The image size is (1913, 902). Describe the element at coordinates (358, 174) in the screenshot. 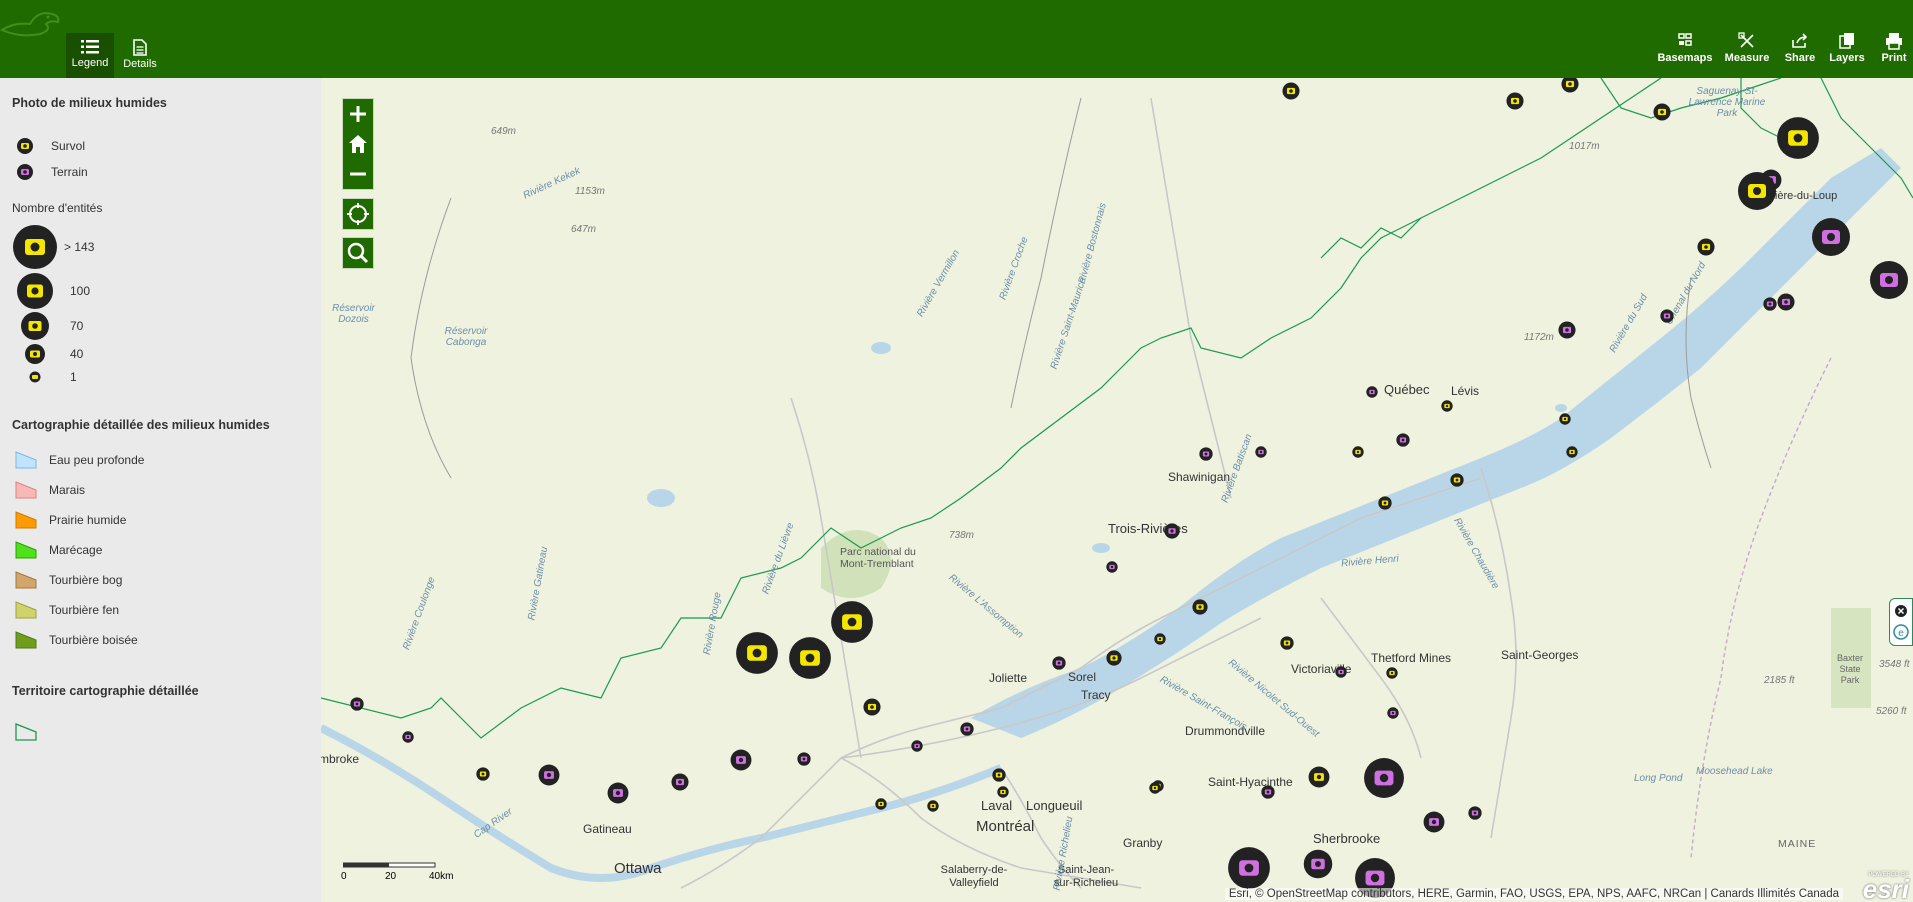

I see `zoom-out-button` at that location.